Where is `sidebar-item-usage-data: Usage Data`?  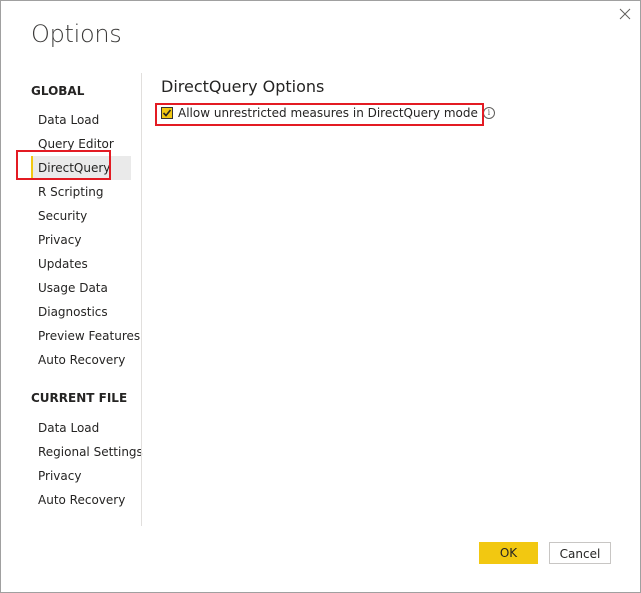 sidebar-item-usage-data: Usage Data is located at coordinates (81, 288).